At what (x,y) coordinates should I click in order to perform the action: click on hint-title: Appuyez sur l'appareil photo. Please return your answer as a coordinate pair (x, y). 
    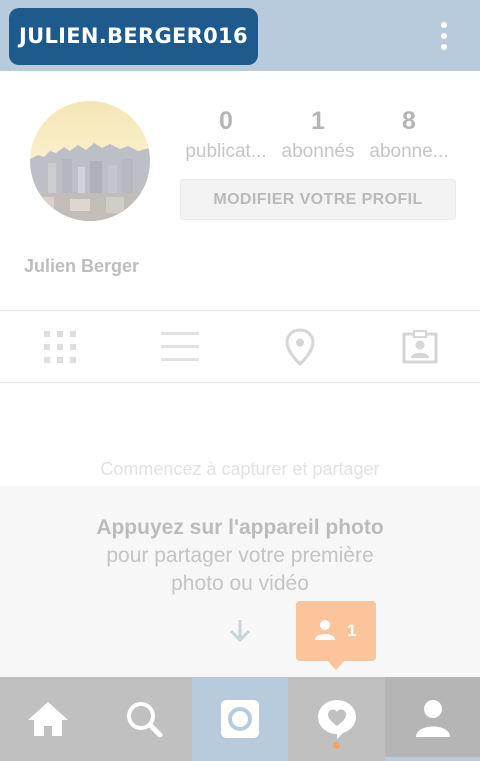
    Looking at the image, I should click on (240, 527).